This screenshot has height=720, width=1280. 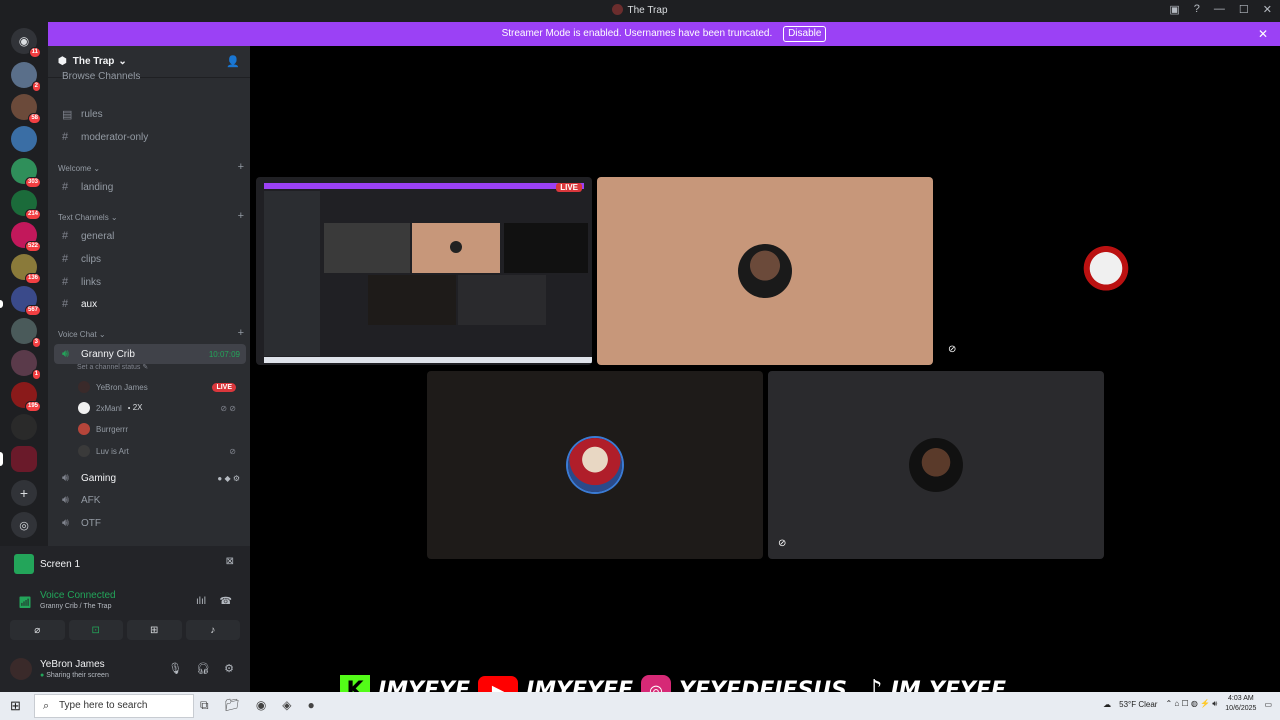 What do you see at coordinates (112, 367) in the screenshot?
I see `set-channel-status: Set a channel status ✎` at bounding box center [112, 367].